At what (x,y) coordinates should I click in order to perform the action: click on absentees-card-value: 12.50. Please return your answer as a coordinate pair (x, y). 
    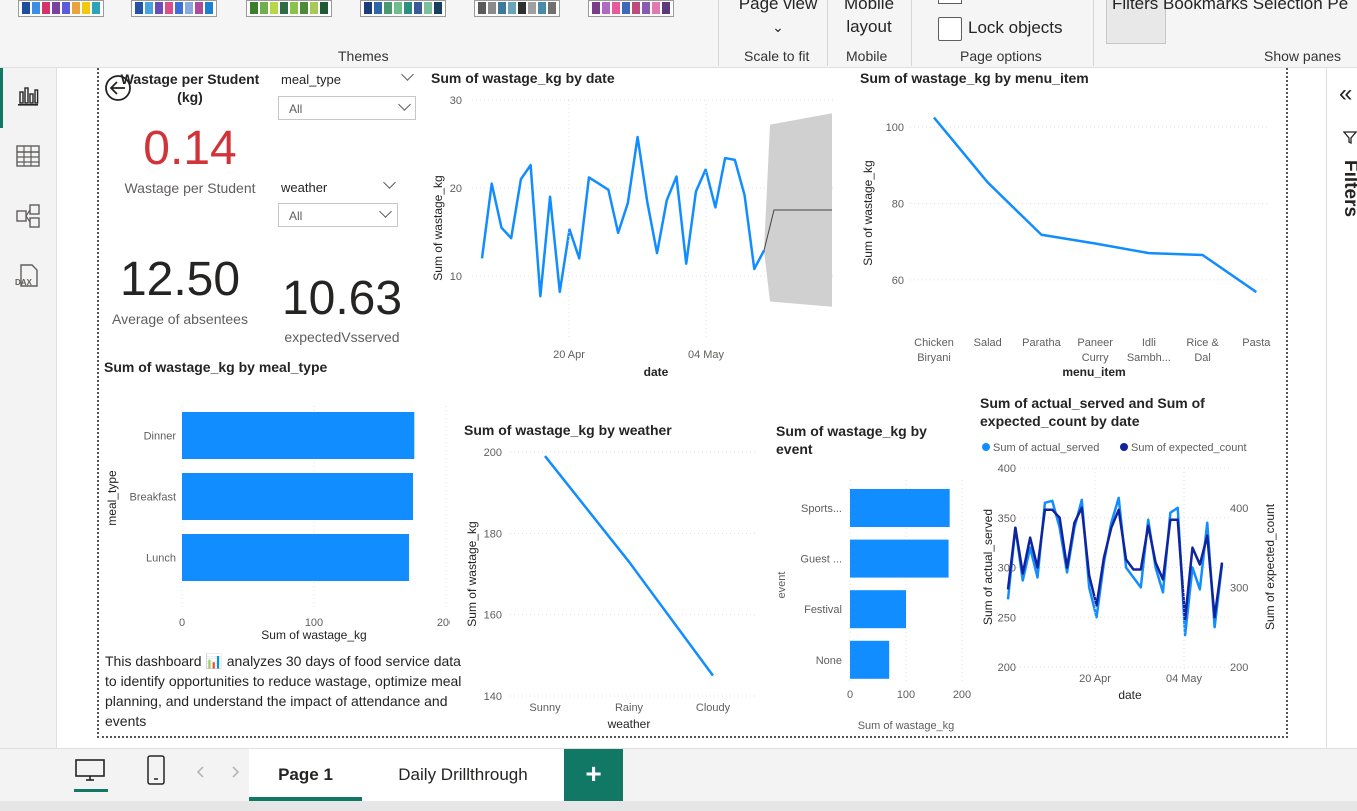
    Looking at the image, I should click on (180, 279).